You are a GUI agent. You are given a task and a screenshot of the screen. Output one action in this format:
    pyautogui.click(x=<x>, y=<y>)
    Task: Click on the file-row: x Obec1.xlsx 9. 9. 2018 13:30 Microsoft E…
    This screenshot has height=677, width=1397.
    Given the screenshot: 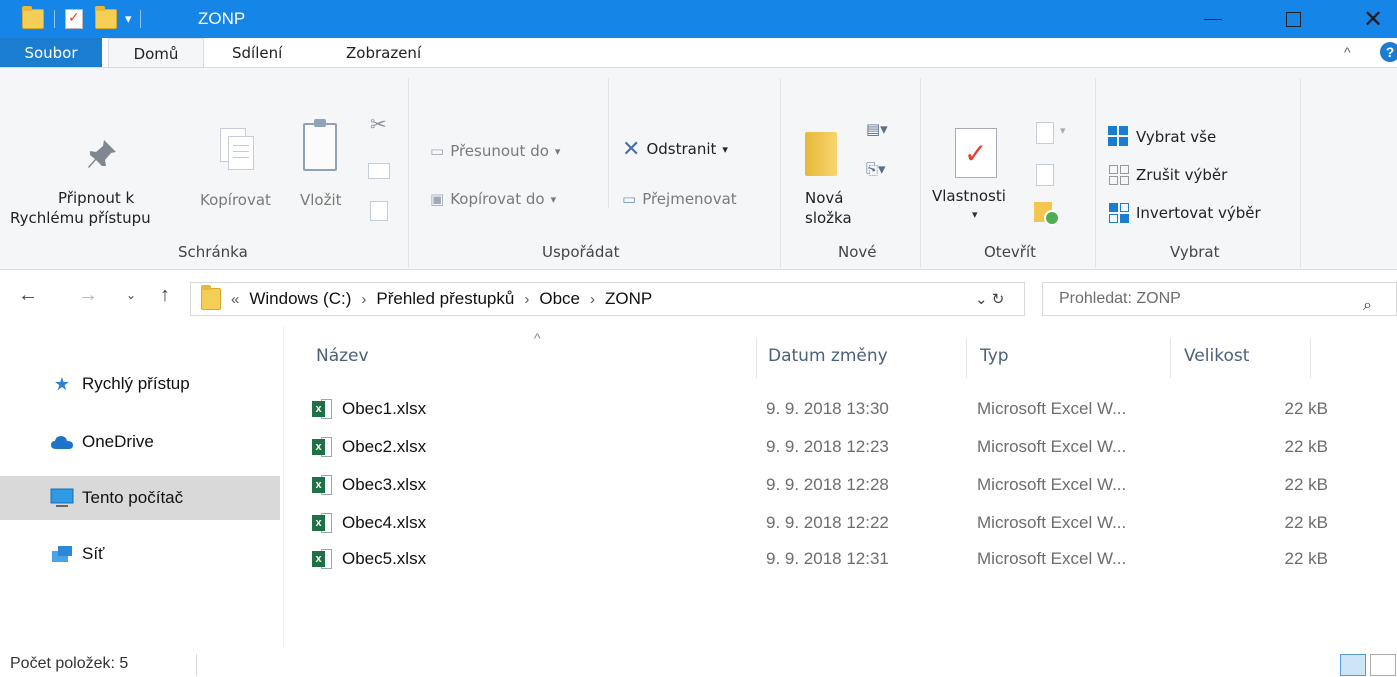 What is the action you would take?
    pyautogui.click(x=820, y=410)
    